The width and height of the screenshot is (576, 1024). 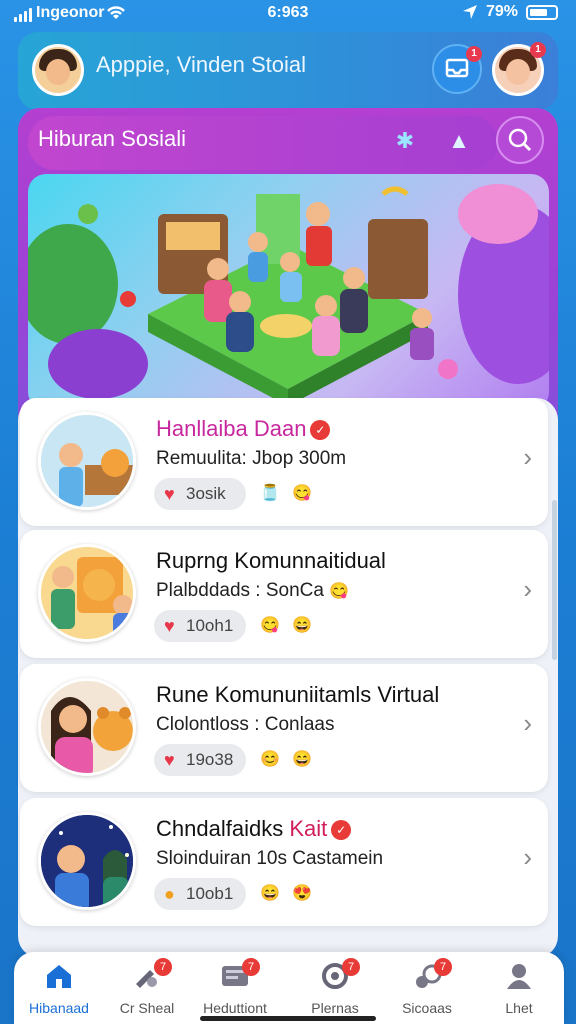 I want to click on nav-create: 7 Cr Sheal, so click(x=147, y=988).